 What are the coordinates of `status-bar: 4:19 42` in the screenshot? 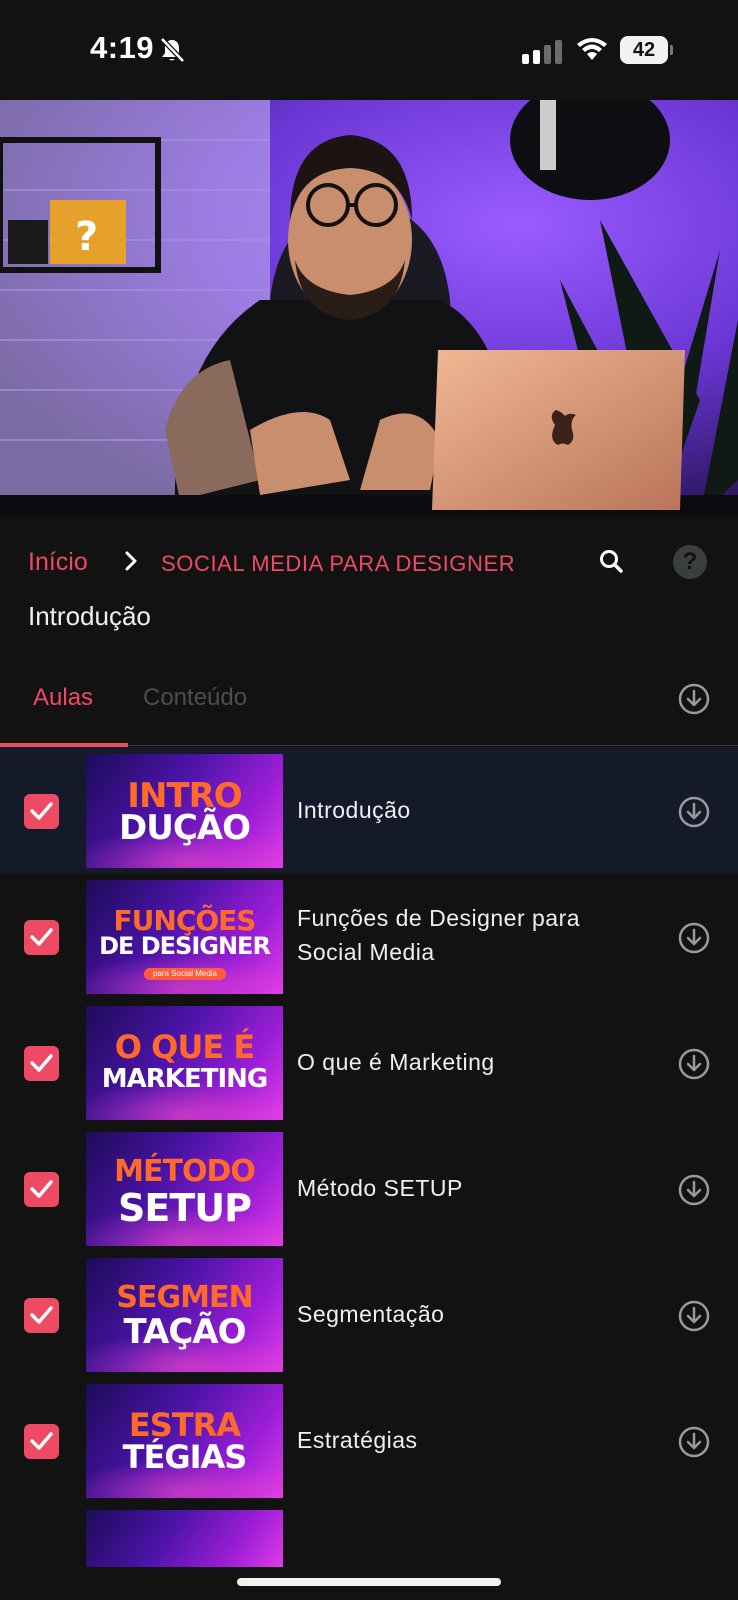 It's located at (369, 50).